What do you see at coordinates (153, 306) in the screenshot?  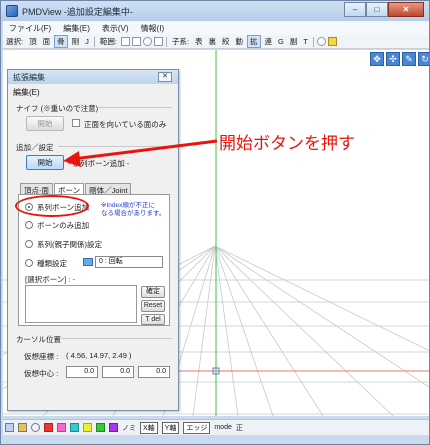 I see `reset-button: Reset` at bounding box center [153, 306].